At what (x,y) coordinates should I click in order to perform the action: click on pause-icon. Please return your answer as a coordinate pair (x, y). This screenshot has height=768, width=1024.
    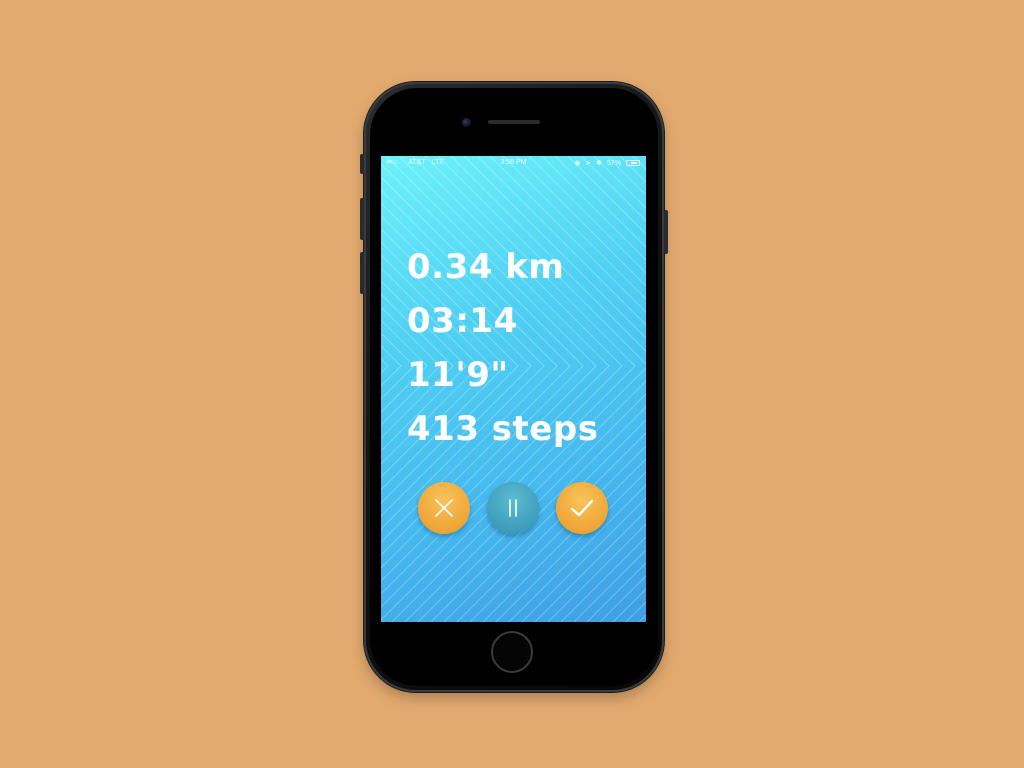
    Looking at the image, I should click on (513, 508).